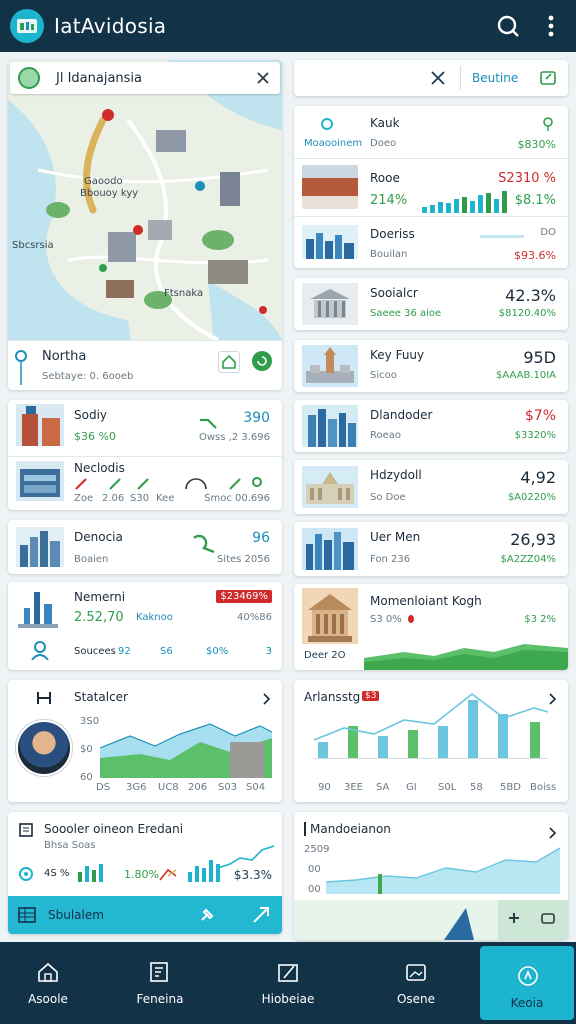  I want to click on chart-icon, so click(44, 698).